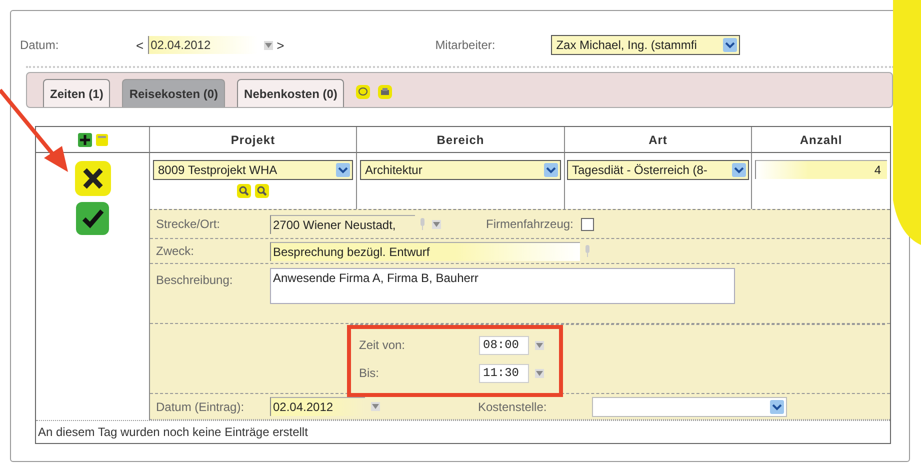 This screenshot has width=921, height=468. Describe the element at coordinates (194, 280) in the screenshot. I see `description-label: Beschreibung:` at that location.